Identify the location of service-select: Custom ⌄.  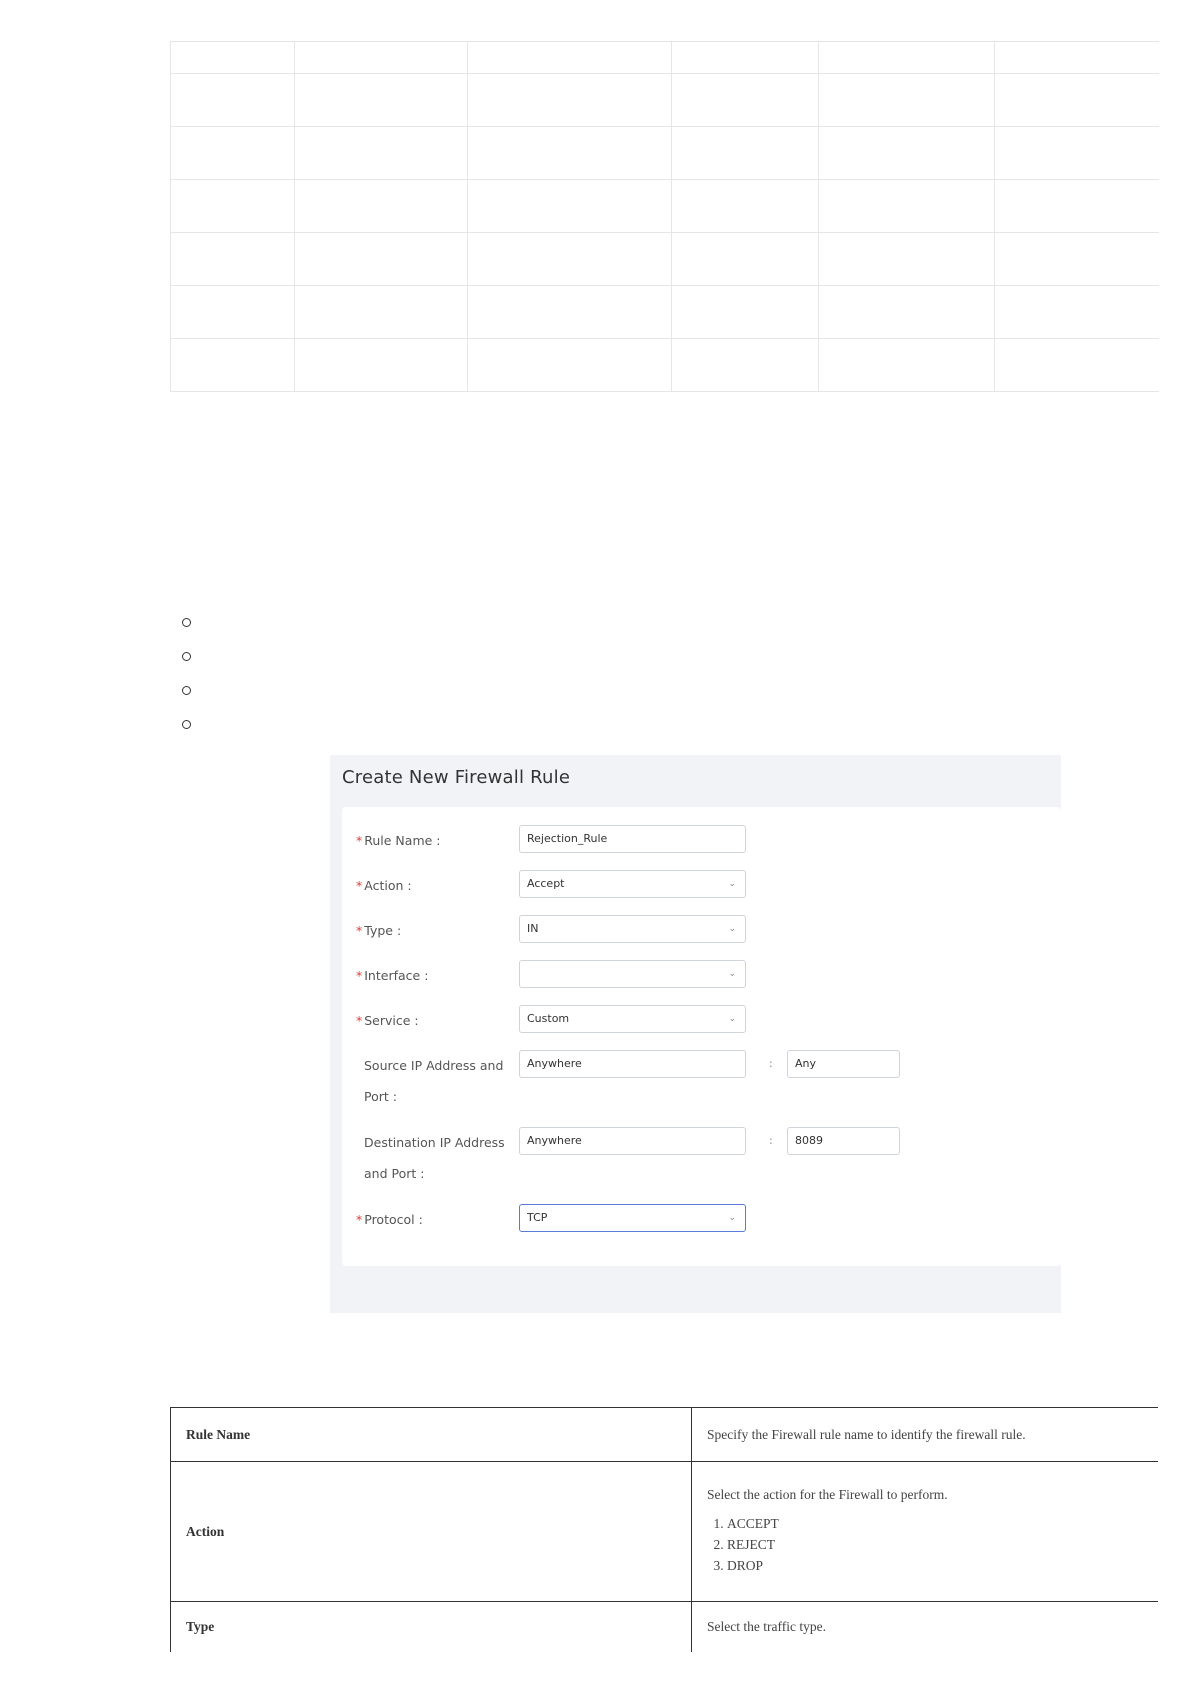
(632, 1019).